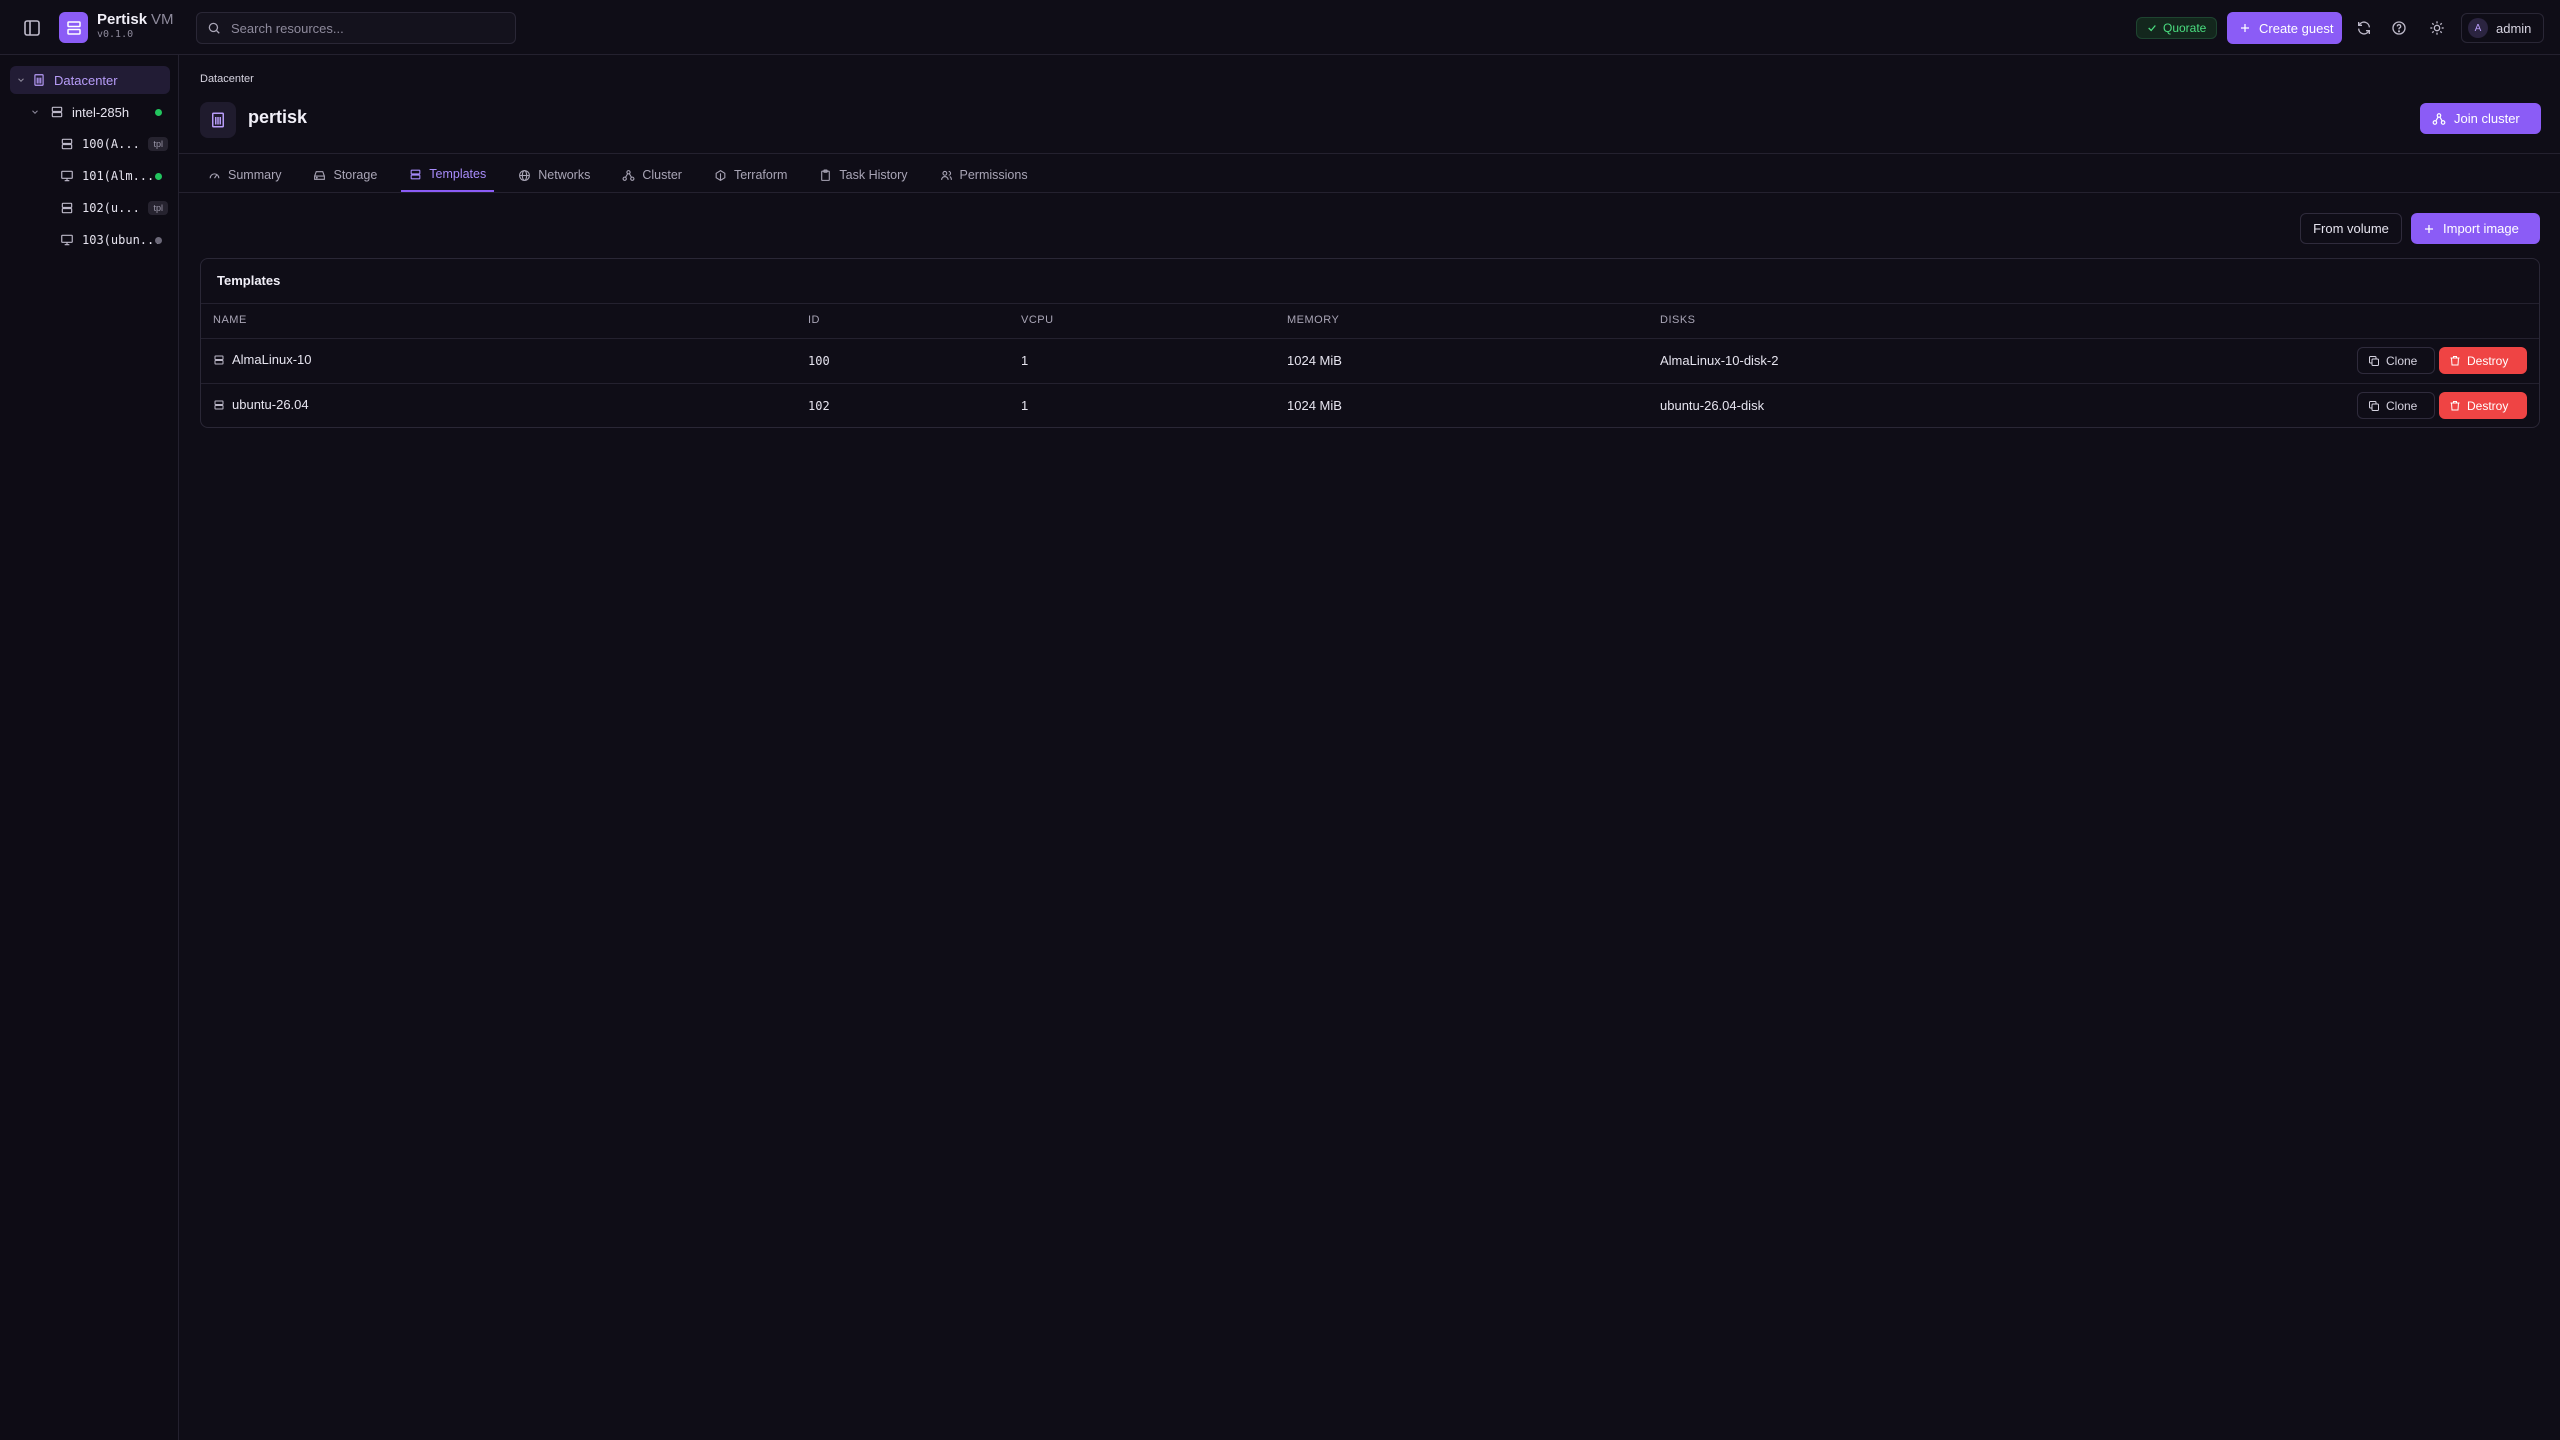 This screenshot has height=1440, width=2560. I want to click on sidebar-toggle-icon, so click(32, 28).